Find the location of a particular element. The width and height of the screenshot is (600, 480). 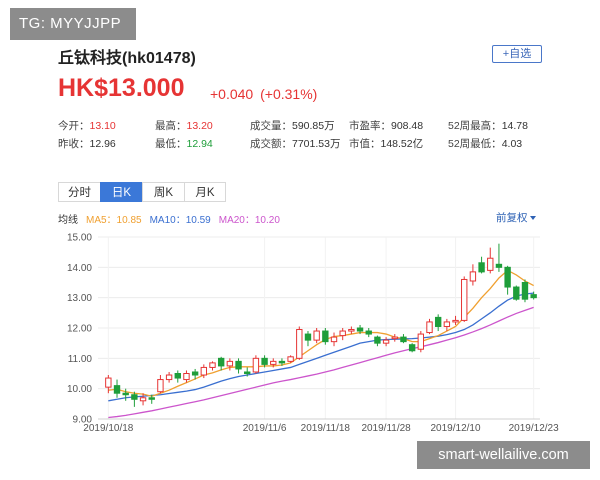

stat-item: 成交量：590.85万 is located at coordinates (292, 125).